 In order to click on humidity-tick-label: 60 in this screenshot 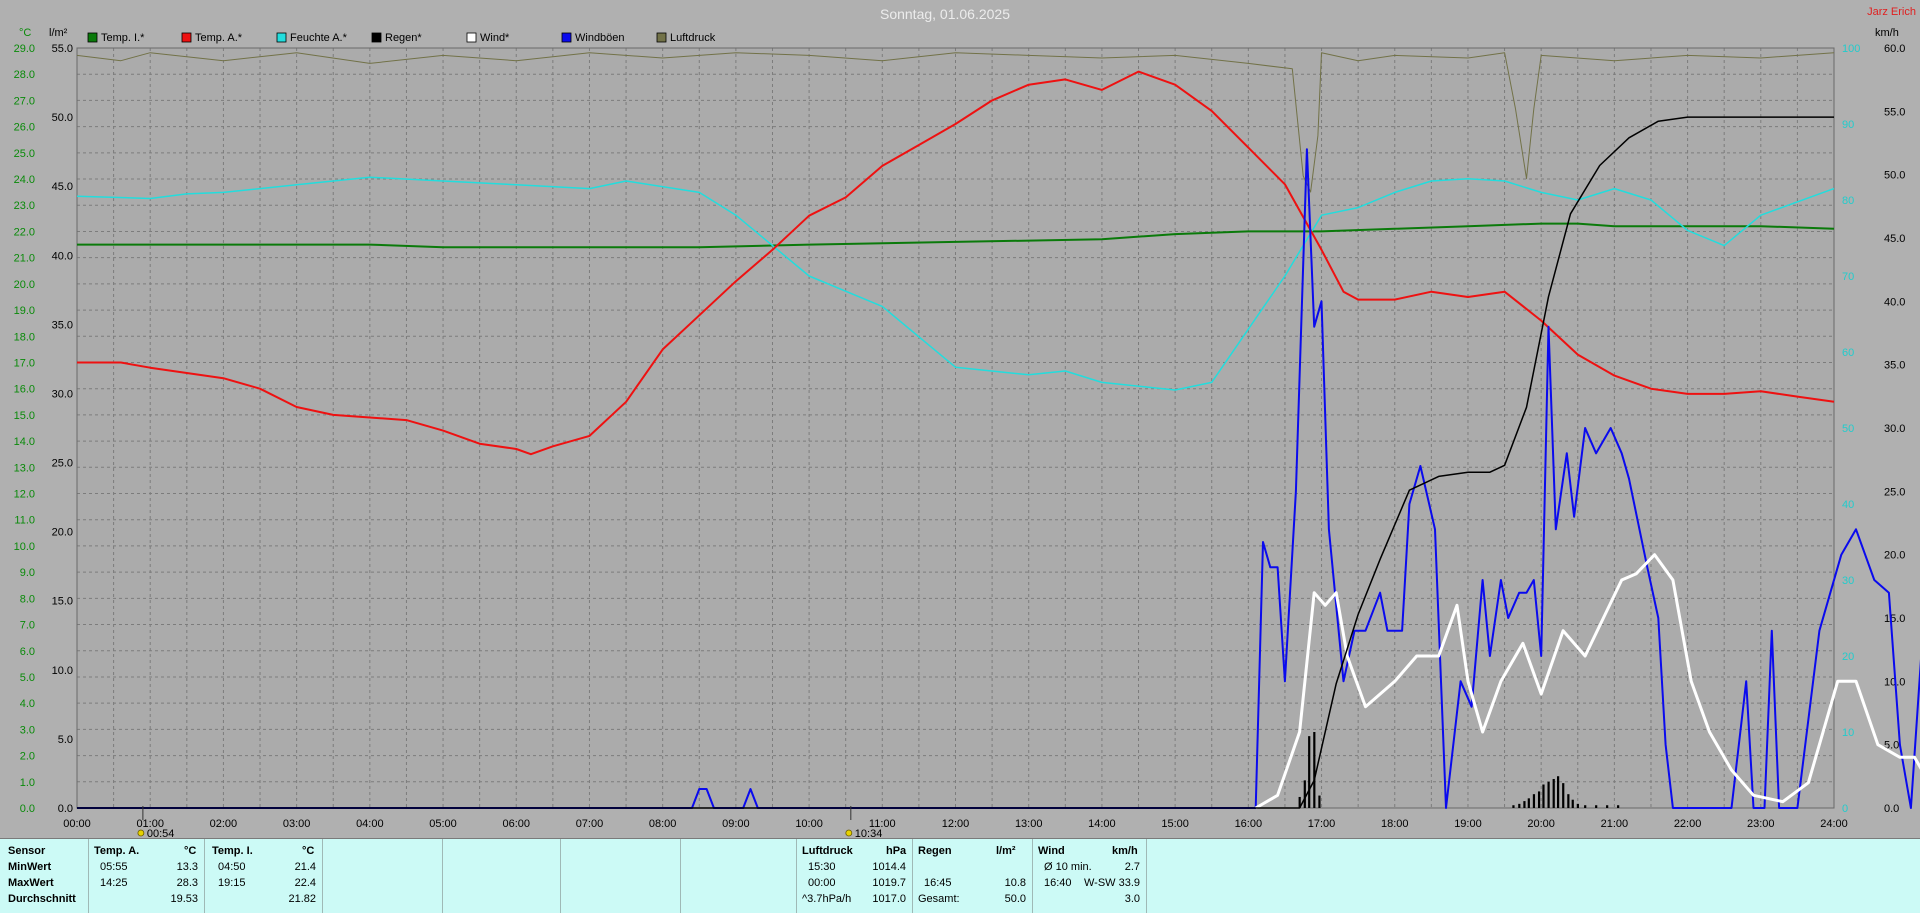, I will do `click(1848, 353)`.